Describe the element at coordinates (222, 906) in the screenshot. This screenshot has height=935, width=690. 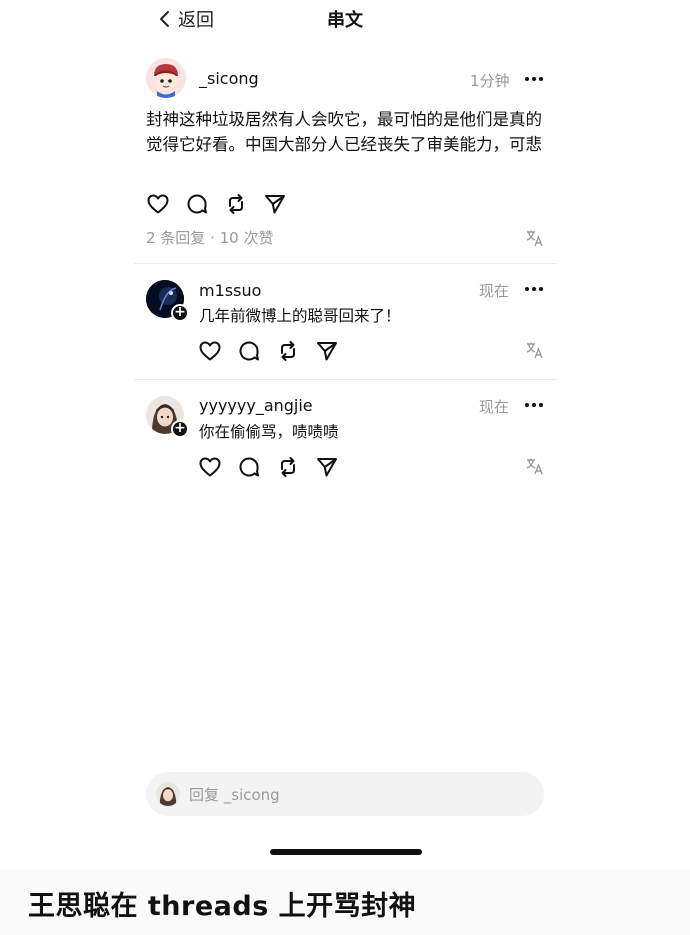
I see `caption-text: 王思聪在 threads 上开骂封神` at that location.